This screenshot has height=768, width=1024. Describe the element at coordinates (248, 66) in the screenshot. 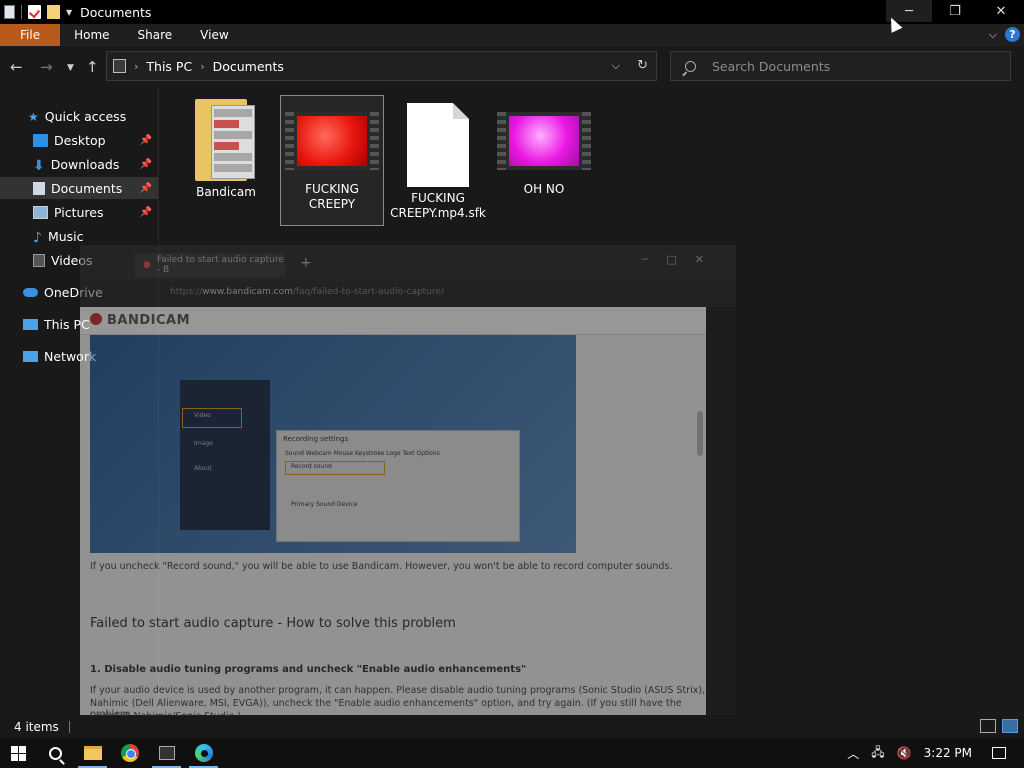

I see `breadcrumb-documents: Documents` at that location.